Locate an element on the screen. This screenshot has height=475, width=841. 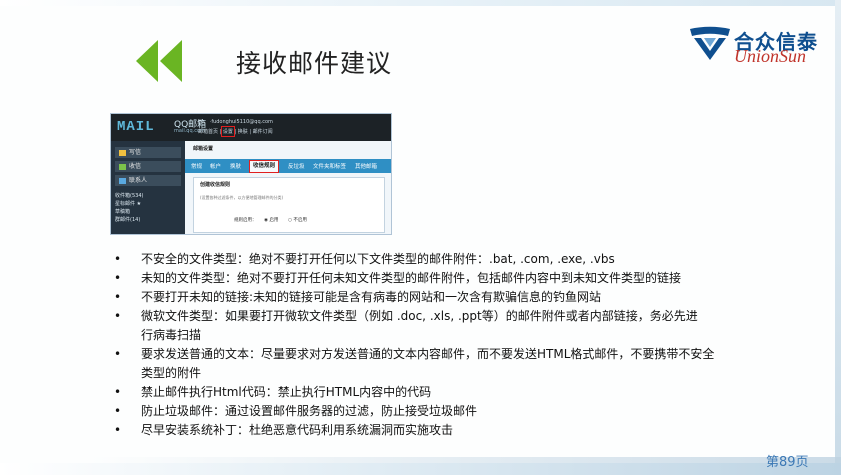
tab-skin: 换肤 is located at coordinates (236, 167).